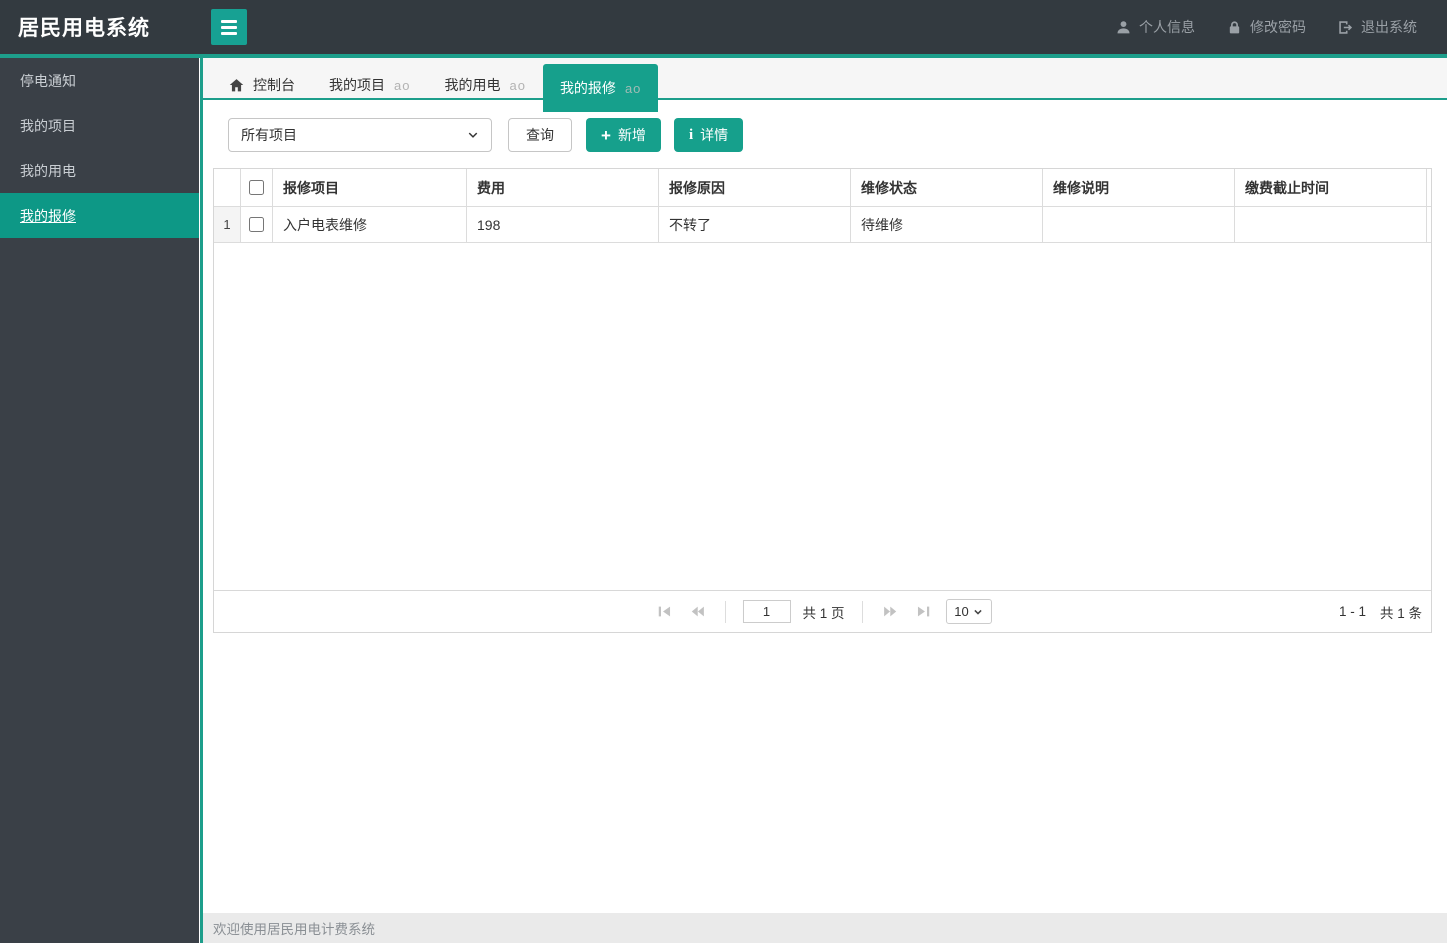 This screenshot has width=1447, height=943. I want to click on column-header-repair-item: 报修项目, so click(370, 187).